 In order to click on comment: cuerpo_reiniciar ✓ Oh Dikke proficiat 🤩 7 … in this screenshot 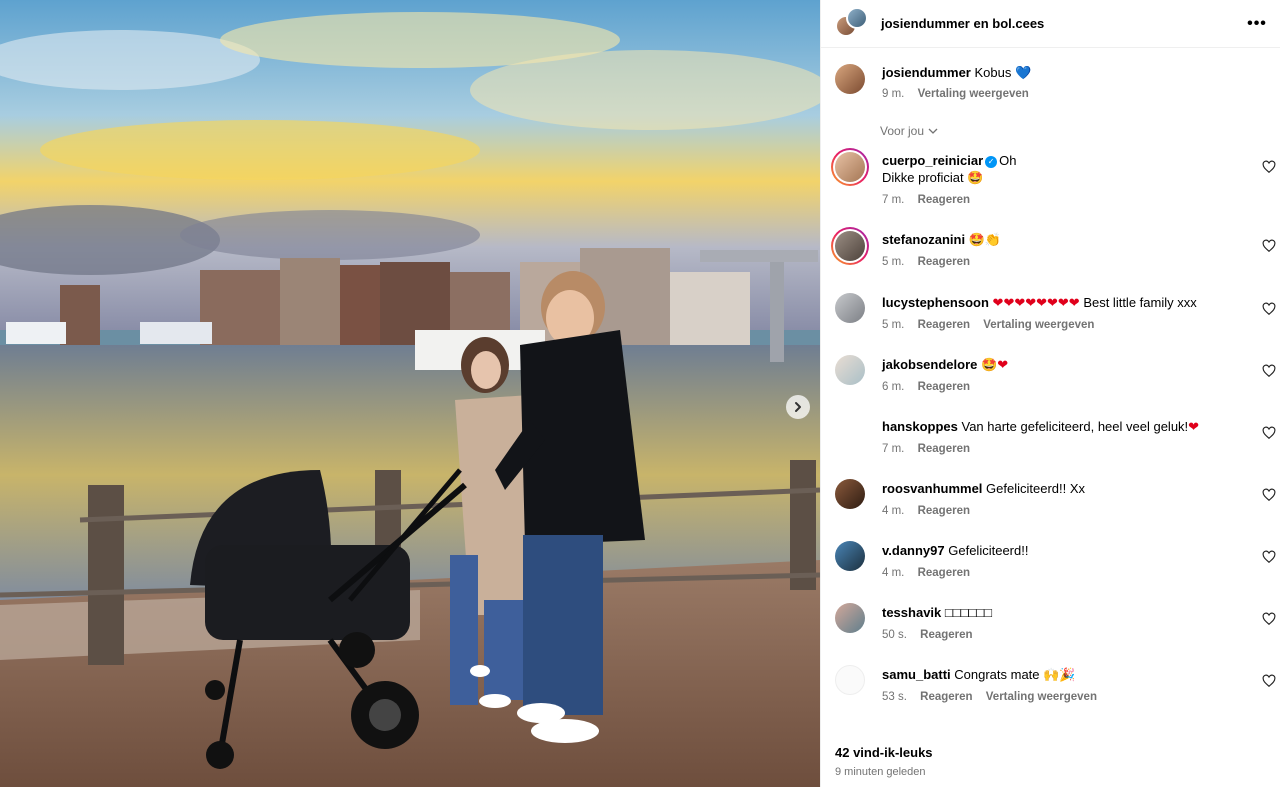, I will do `click(1055, 180)`.